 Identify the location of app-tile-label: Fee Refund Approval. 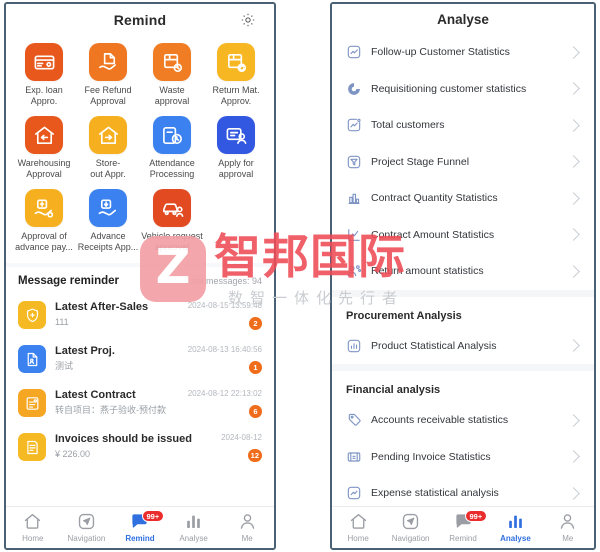
(108, 95).